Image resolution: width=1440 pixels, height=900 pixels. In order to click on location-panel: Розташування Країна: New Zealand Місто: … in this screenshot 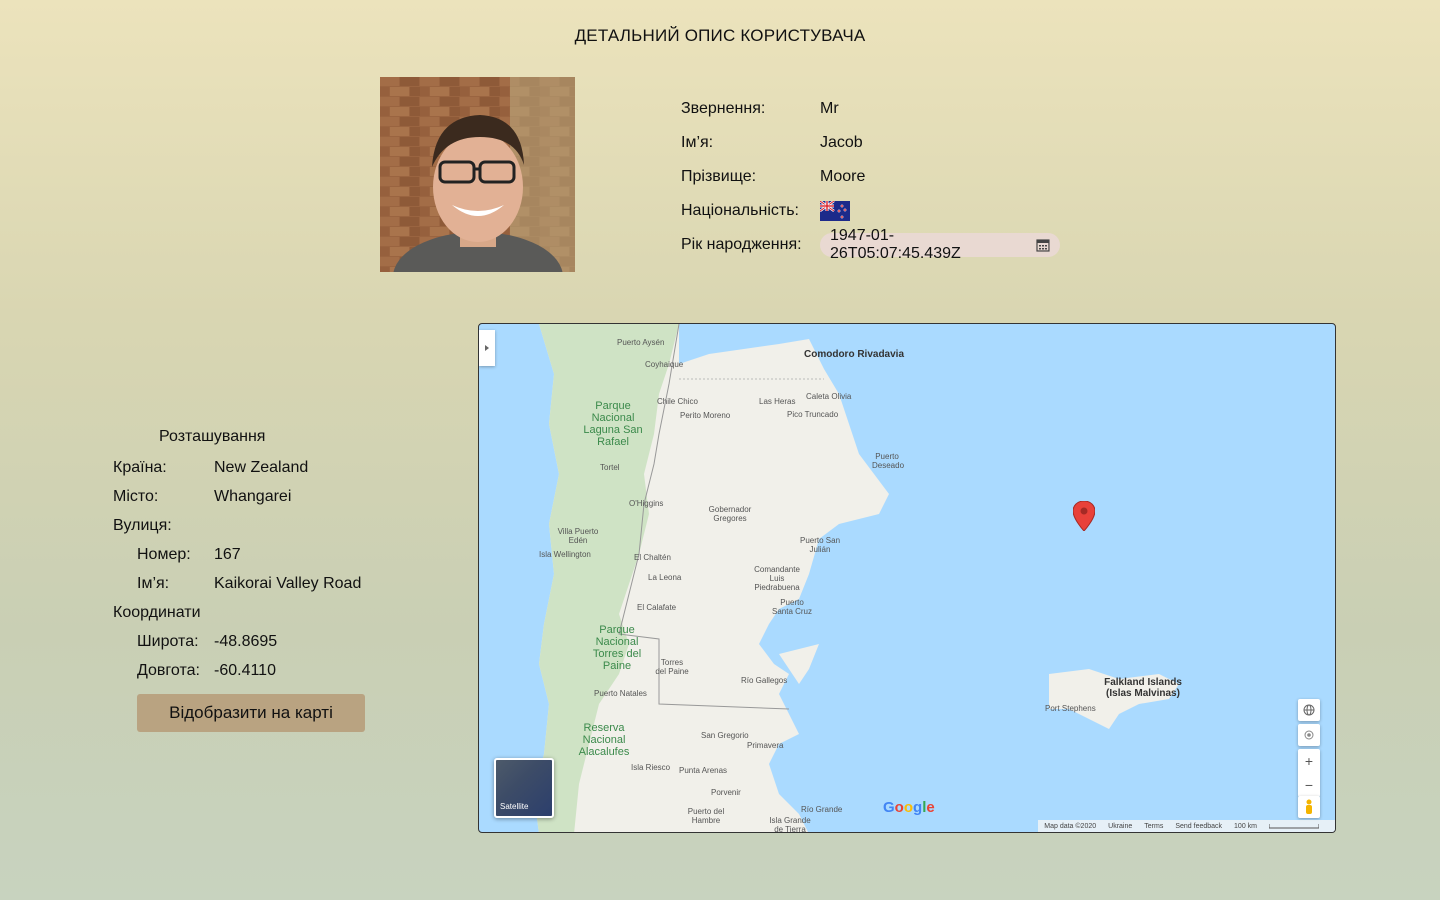, I will do `click(237, 555)`.